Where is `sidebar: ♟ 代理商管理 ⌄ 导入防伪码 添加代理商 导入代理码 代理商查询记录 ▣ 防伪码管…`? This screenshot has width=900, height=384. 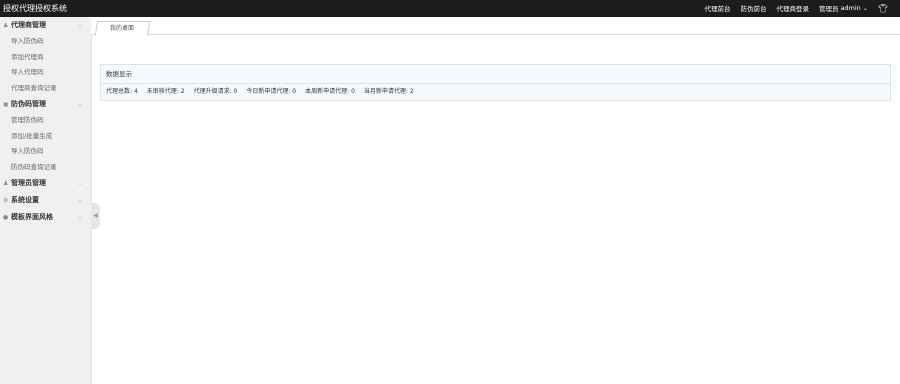 sidebar: ♟ 代理商管理 ⌄ 导入防伪码 添加代理商 导入代理码 代理商查询记录 ▣ 防伪码管… is located at coordinates (46, 200).